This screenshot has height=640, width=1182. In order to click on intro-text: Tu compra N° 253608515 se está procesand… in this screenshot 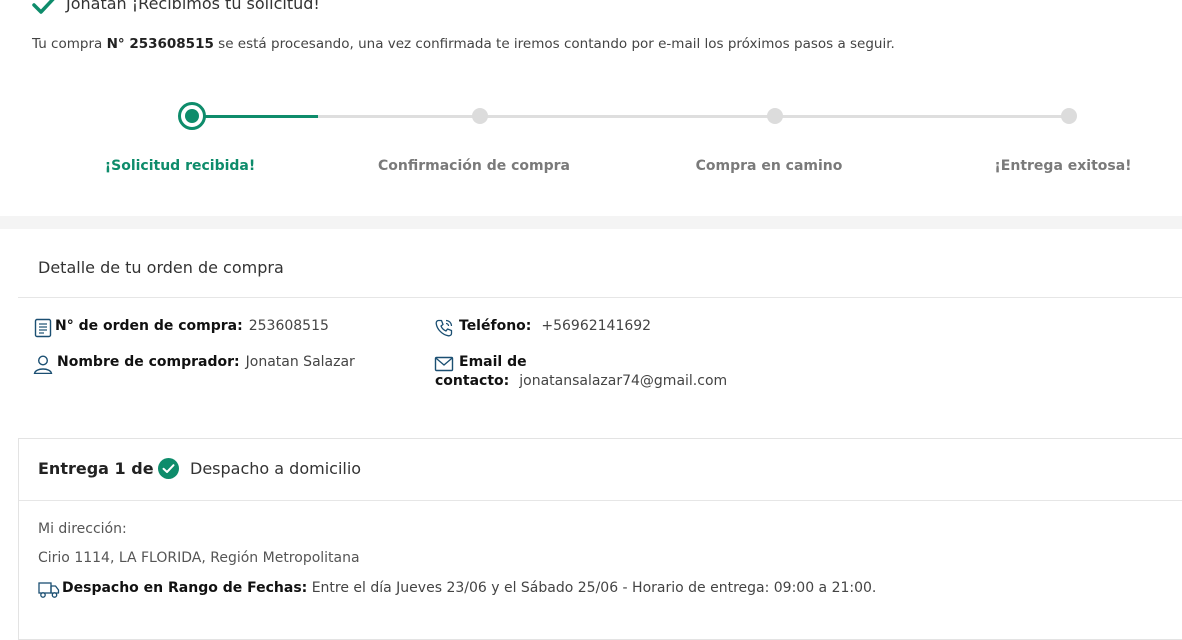, I will do `click(463, 44)`.